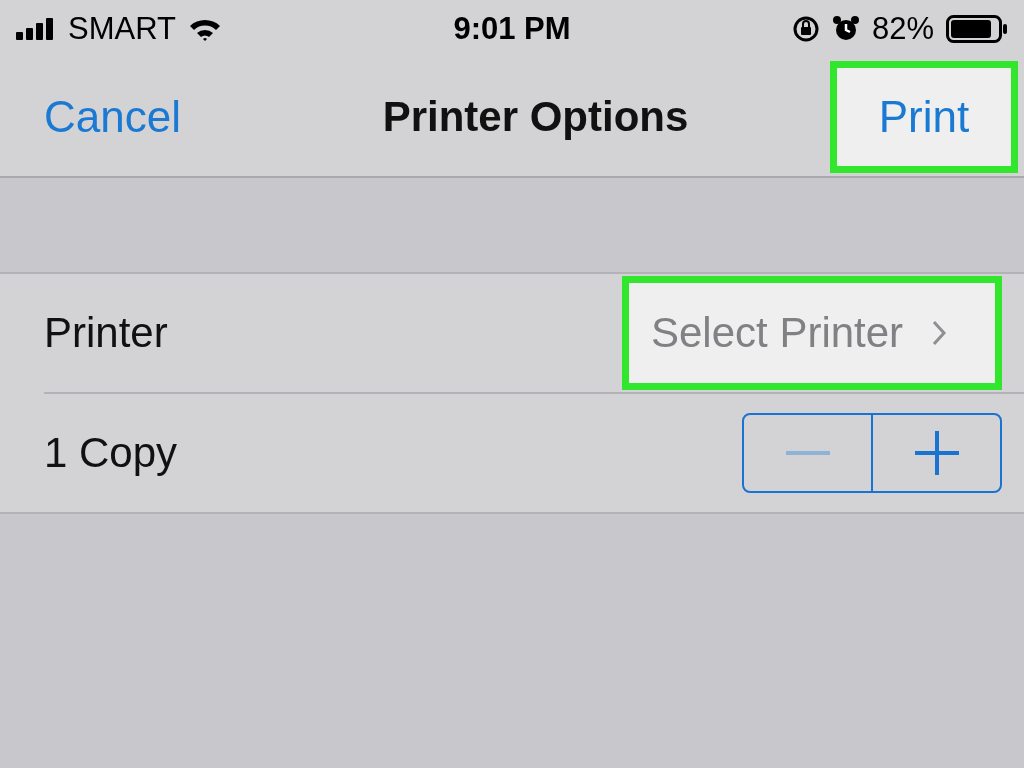 The width and height of the screenshot is (1024, 768). What do you see at coordinates (807, 453) in the screenshot?
I see `minus-icon` at bounding box center [807, 453].